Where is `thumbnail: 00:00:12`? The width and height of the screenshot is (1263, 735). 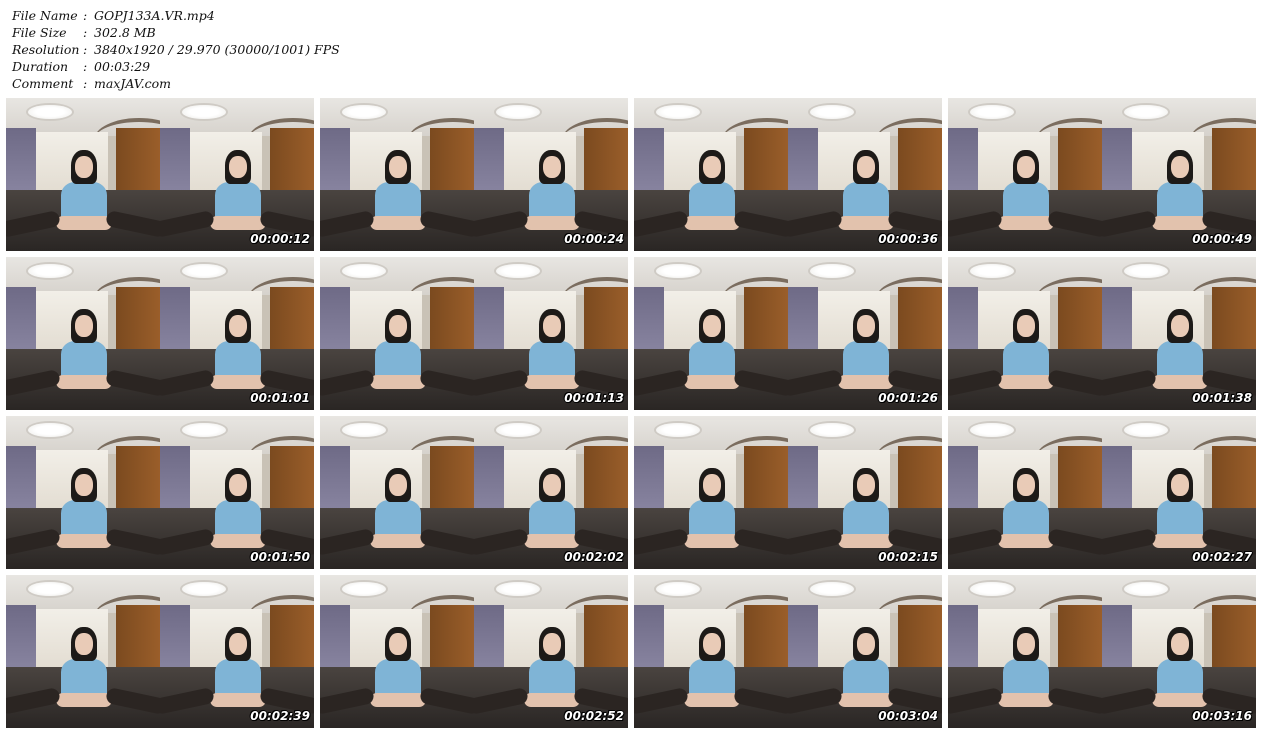 thumbnail: 00:00:12 is located at coordinates (160, 174).